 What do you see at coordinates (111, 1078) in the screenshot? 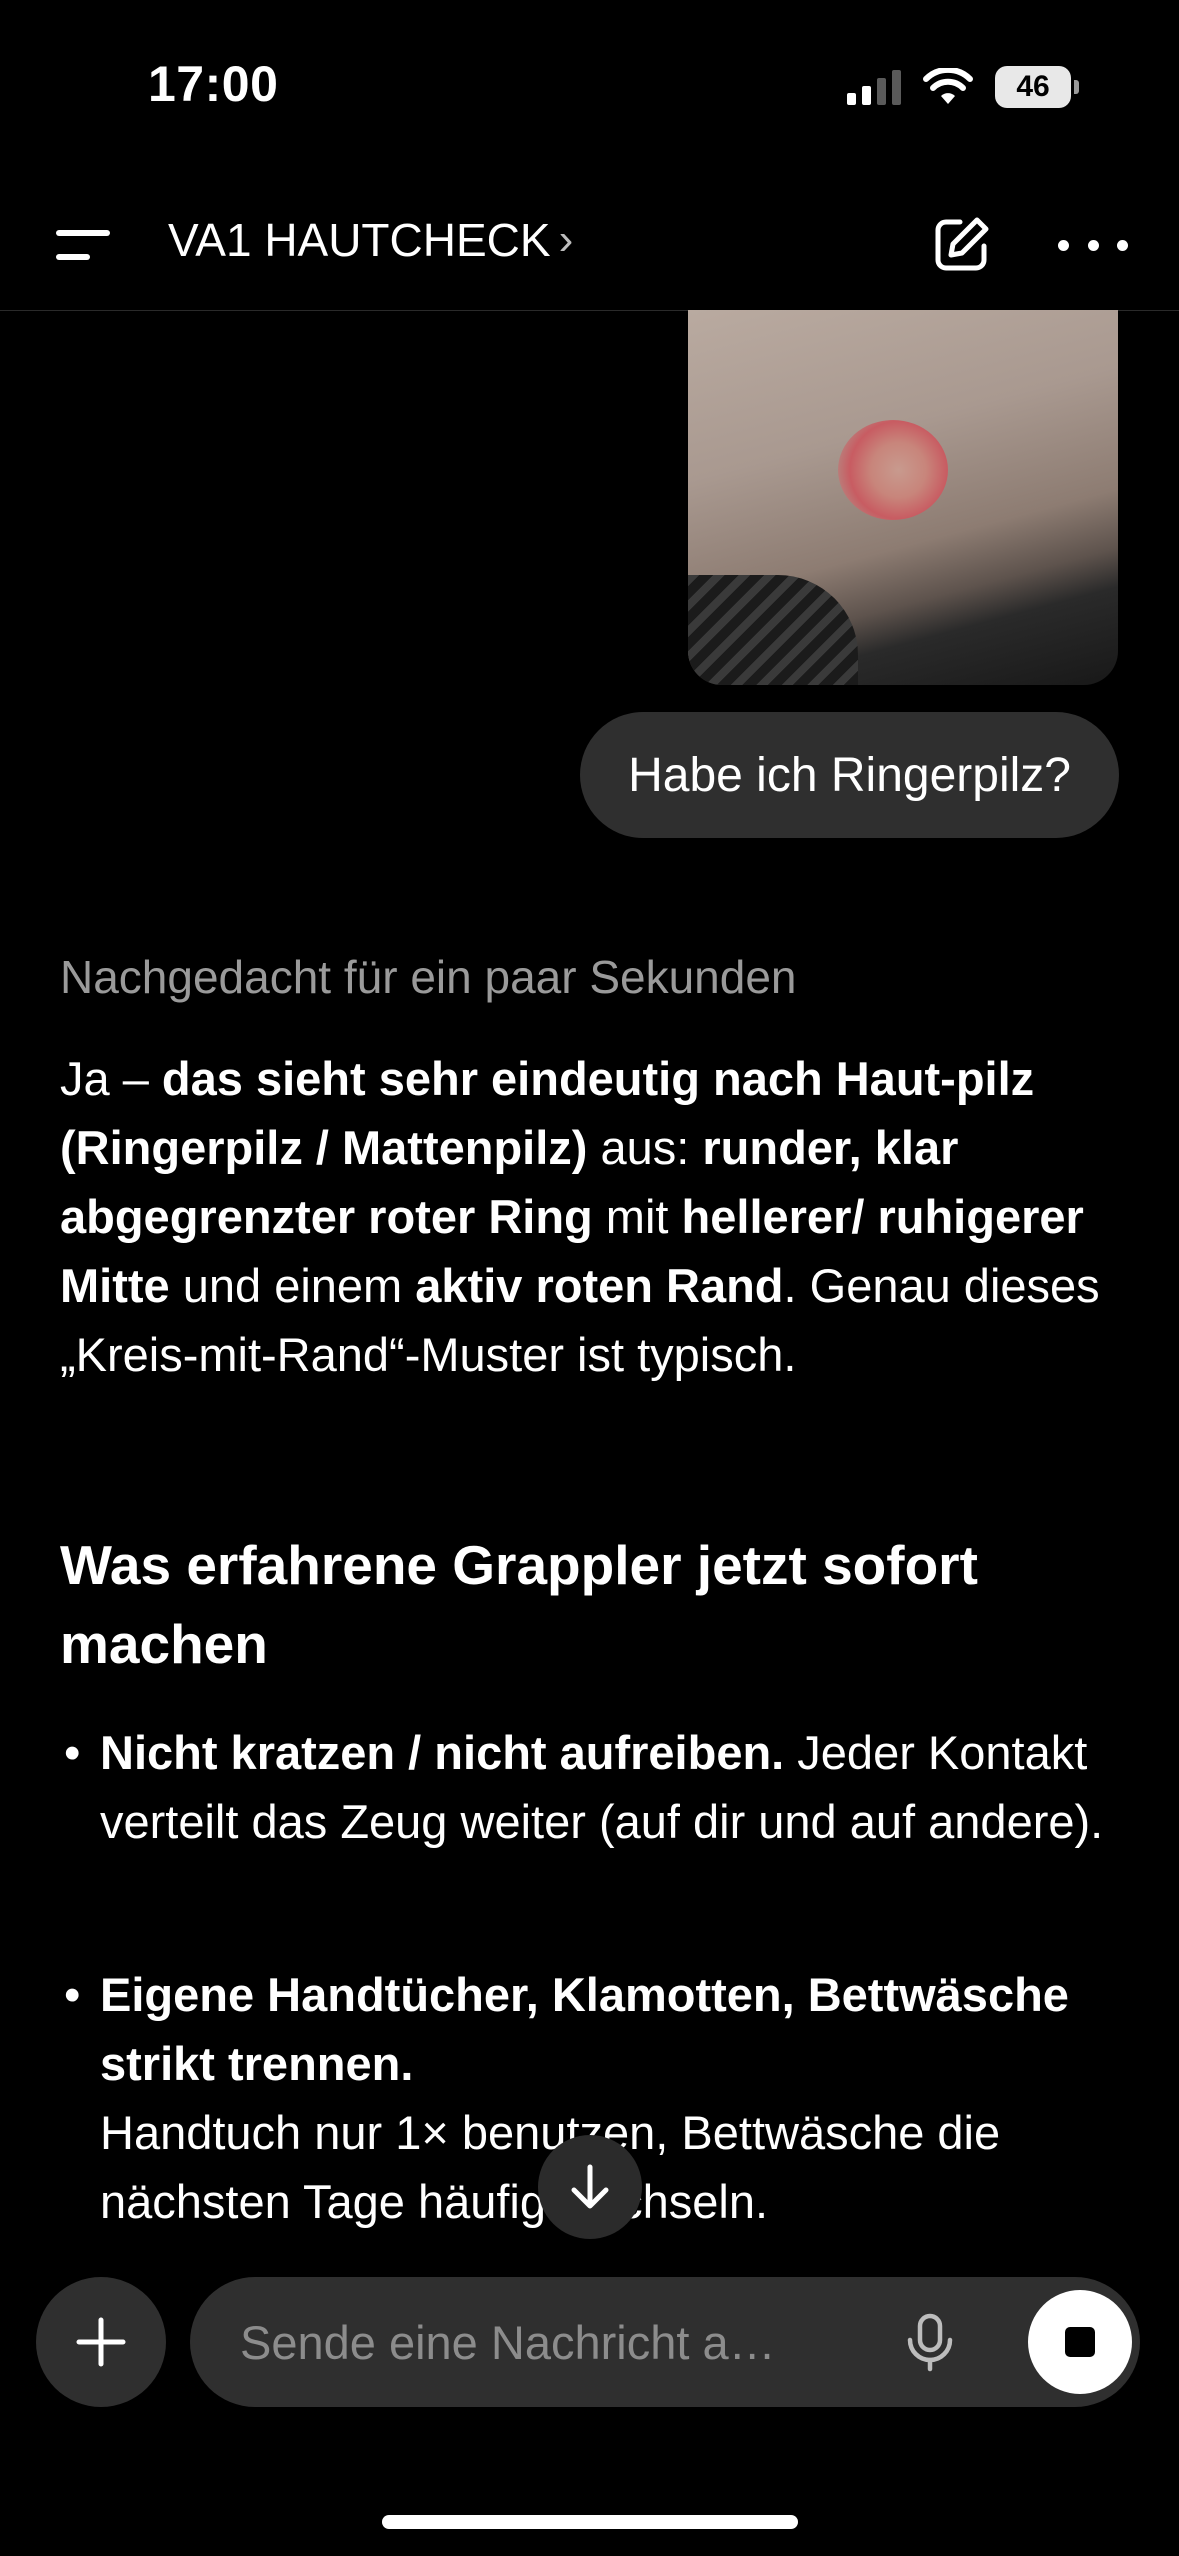
I see `answer-text: Ja –` at bounding box center [111, 1078].